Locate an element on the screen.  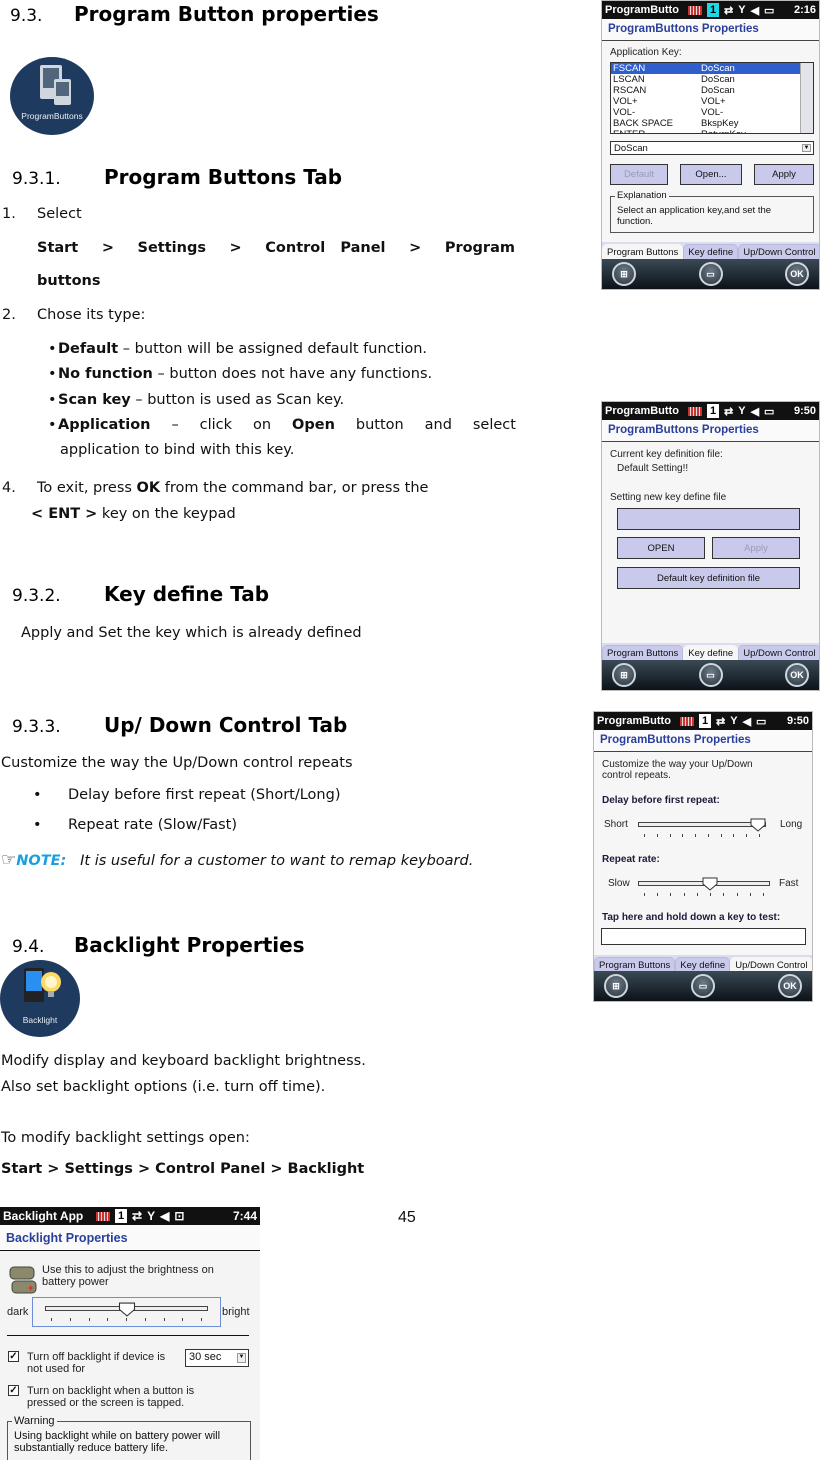
section-title: Program Buttons Tab is located at coordinates (223, 177).